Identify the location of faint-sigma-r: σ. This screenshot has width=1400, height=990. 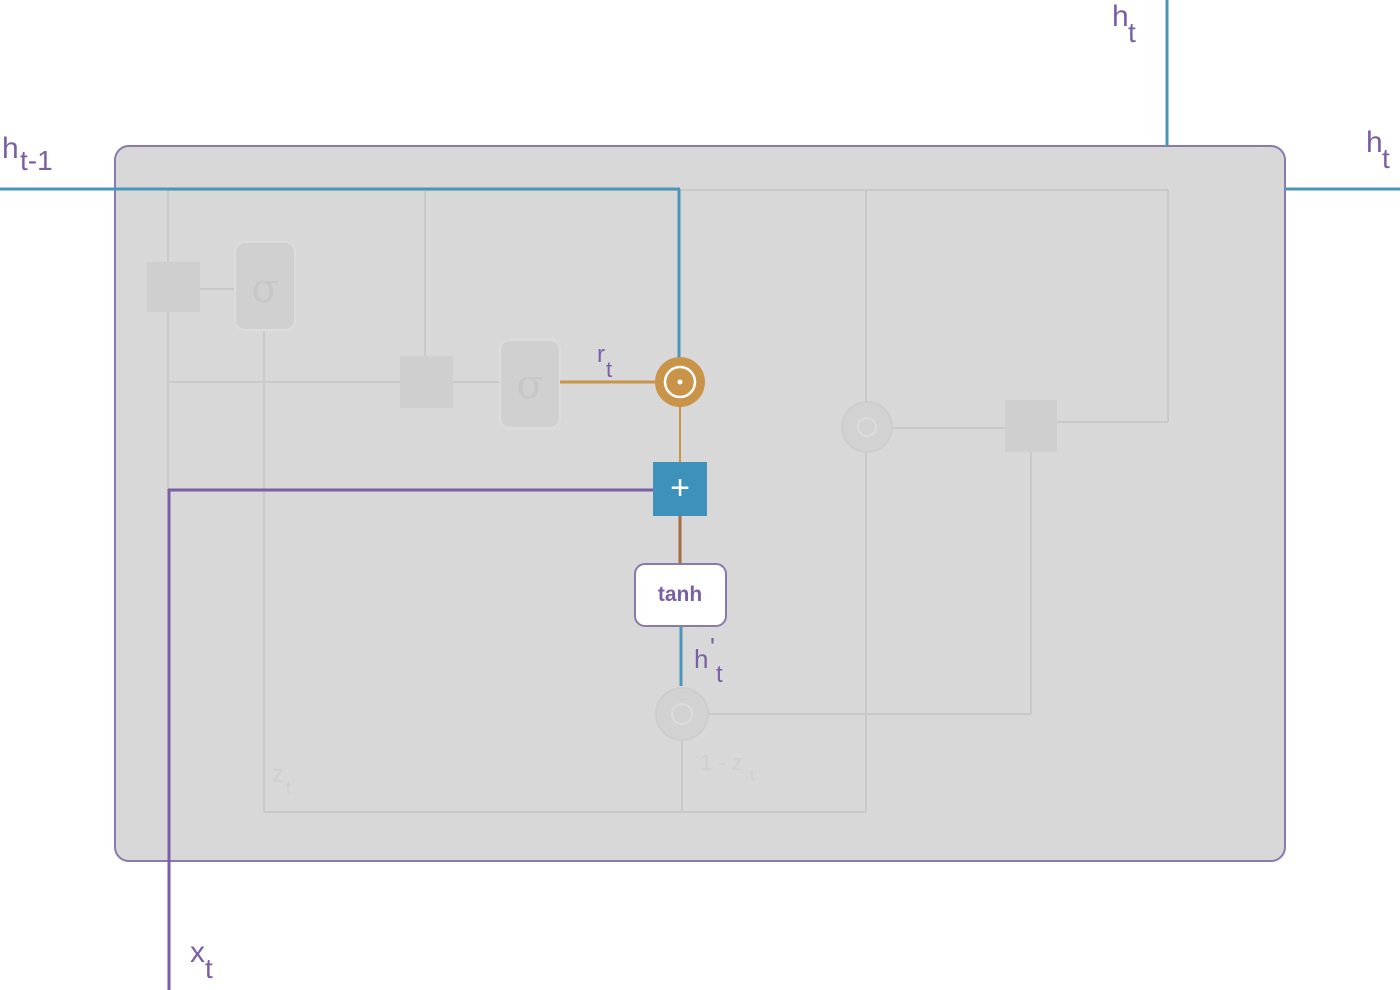
(529, 385).